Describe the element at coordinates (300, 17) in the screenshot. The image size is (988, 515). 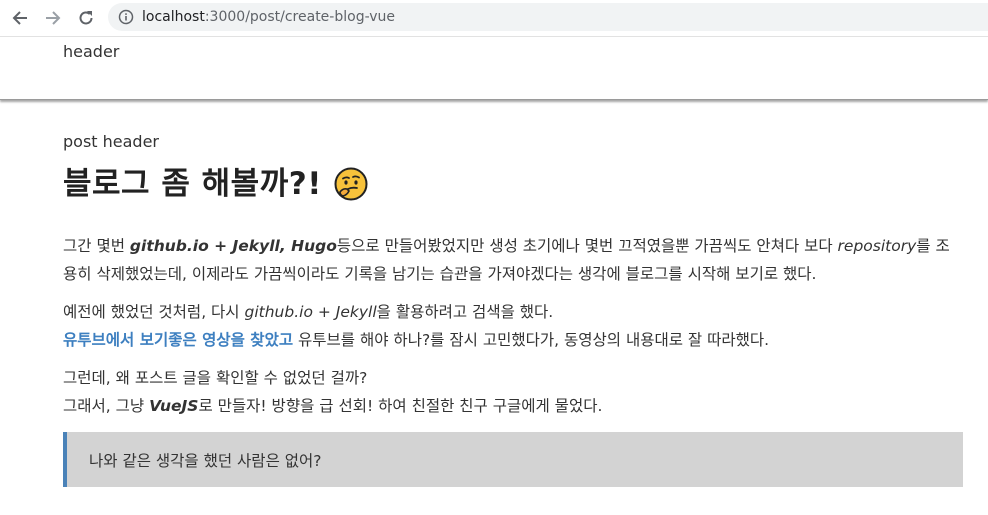
I see `url-path: :3000/post/create-blog-vue` at that location.